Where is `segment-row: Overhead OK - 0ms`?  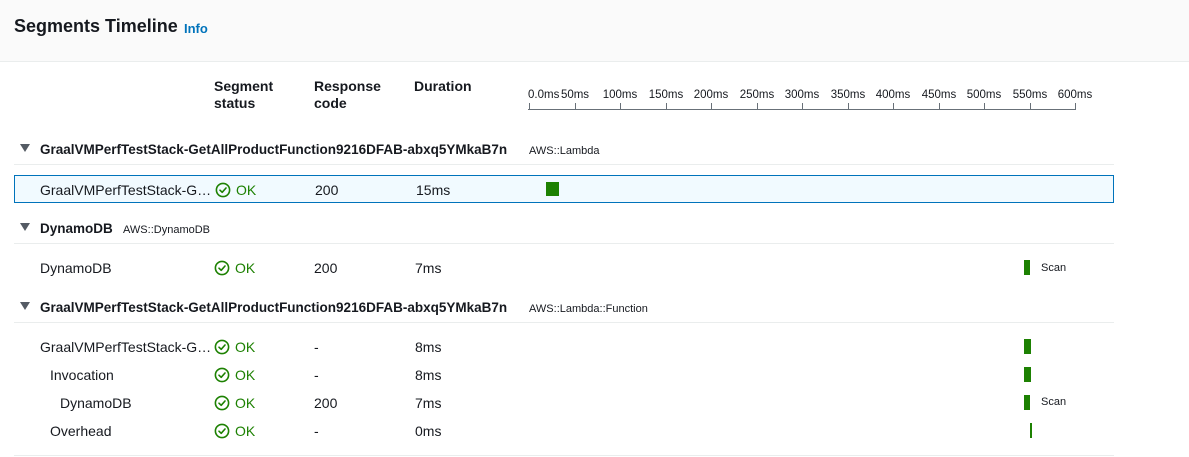 segment-row: Overhead OK - 0ms is located at coordinates (564, 431).